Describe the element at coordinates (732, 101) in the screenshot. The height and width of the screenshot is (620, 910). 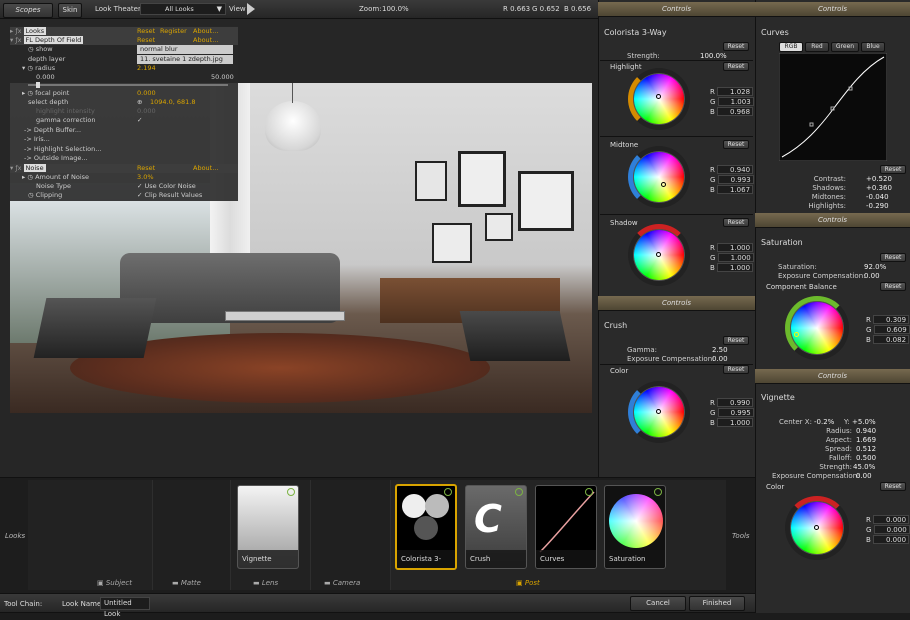
I see `highlight-g: G 1.003` at that location.